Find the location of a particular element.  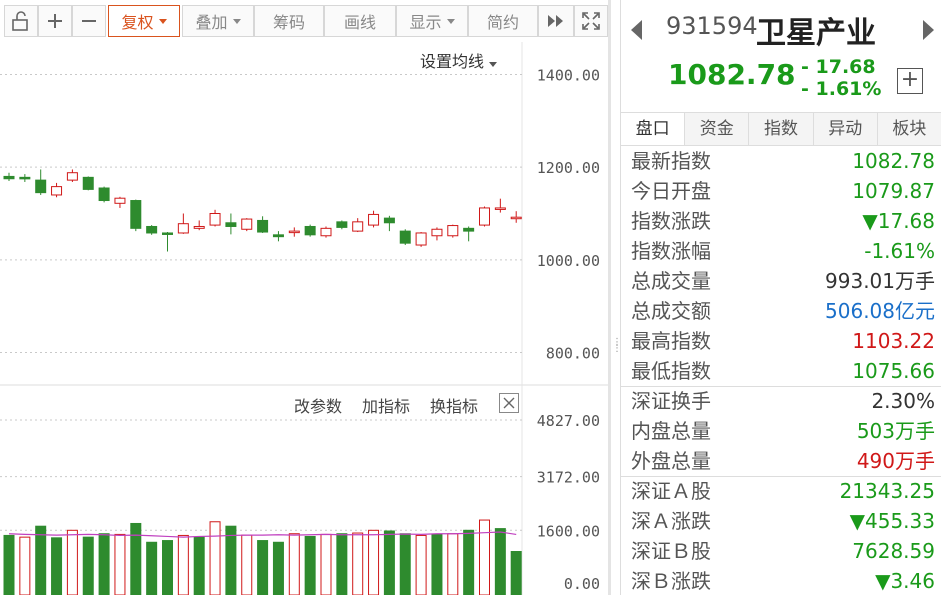

fullscreen-icon is located at coordinates (591, 21).